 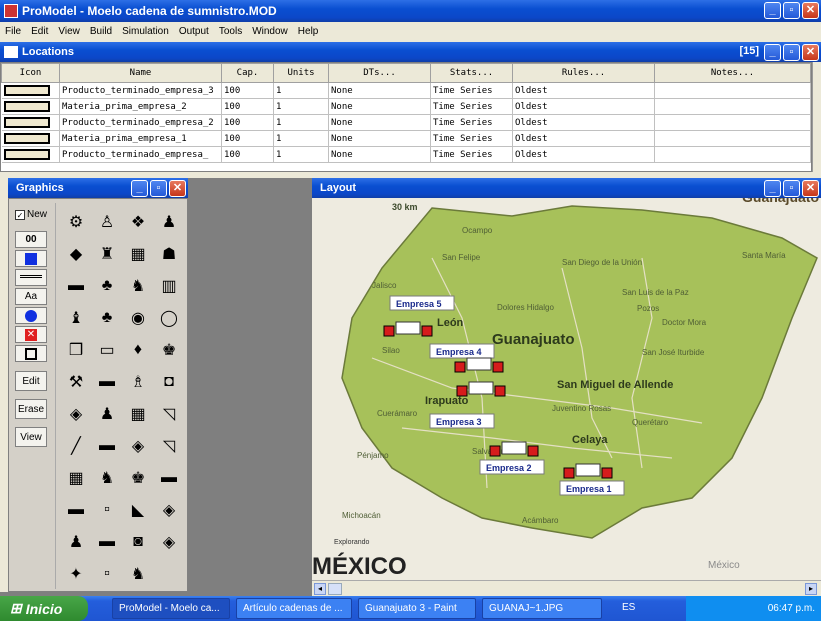 What do you see at coordinates (107, 574) in the screenshot?
I see `graphic-library-icon: ▫` at bounding box center [107, 574].